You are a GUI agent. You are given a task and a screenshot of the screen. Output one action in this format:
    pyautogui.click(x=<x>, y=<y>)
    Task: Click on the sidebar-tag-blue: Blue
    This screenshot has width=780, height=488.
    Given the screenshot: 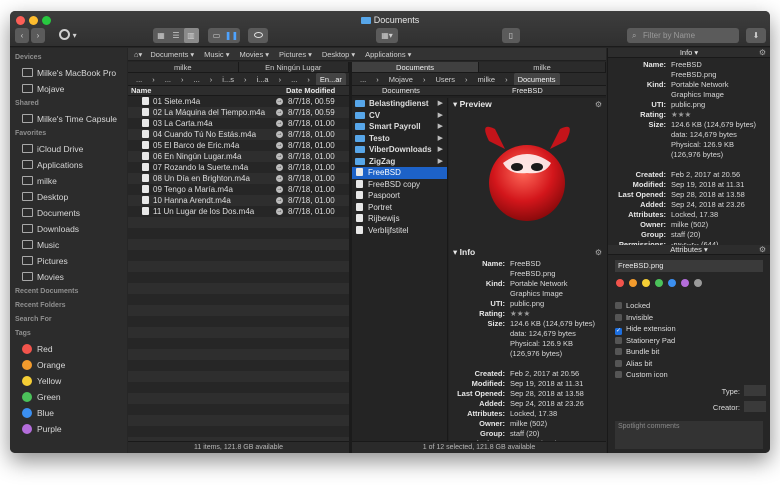 What is the action you would take?
    pyautogui.click(x=68, y=413)
    